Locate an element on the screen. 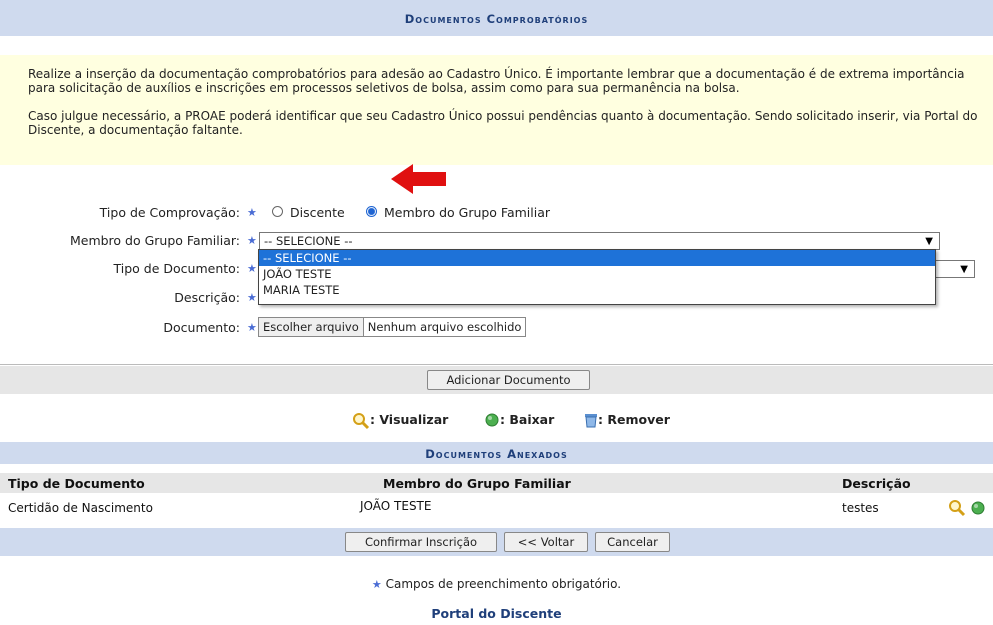 Image resolution: width=993 pixels, height=625 pixels. add-document-button: Adicionar Documento is located at coordinates (508, 380).